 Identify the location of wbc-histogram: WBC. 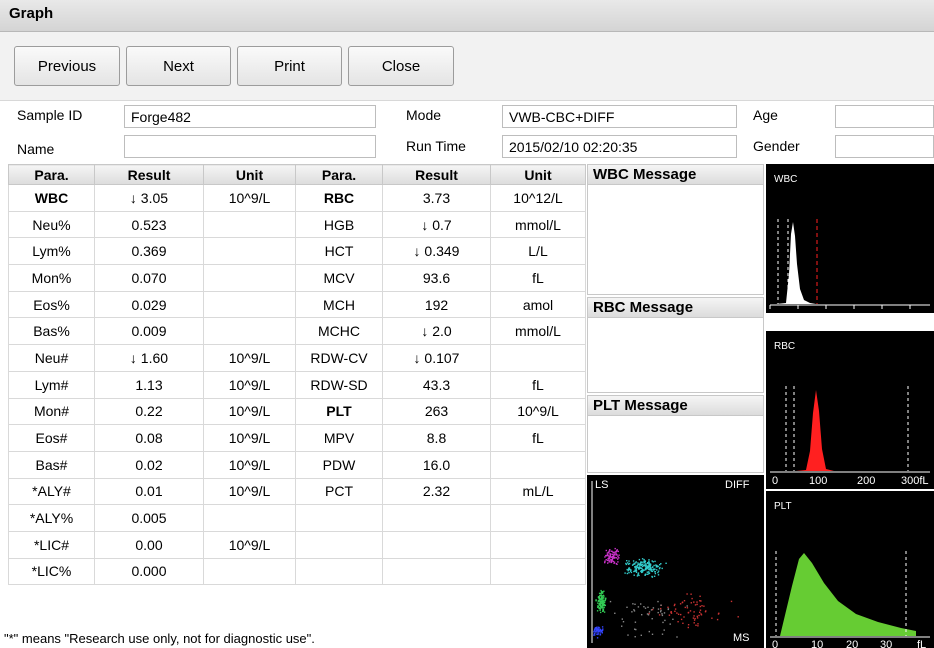
(850, 238).